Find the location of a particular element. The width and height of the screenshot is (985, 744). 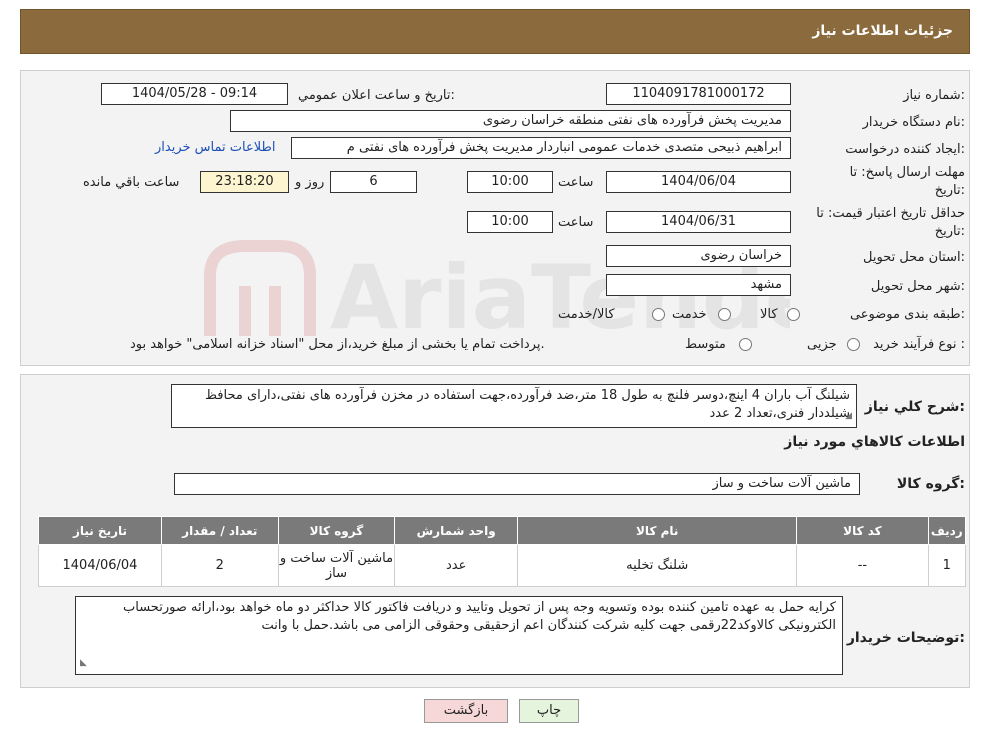

purchase-option-minor: جزیی is located at coordinates (822, 344).